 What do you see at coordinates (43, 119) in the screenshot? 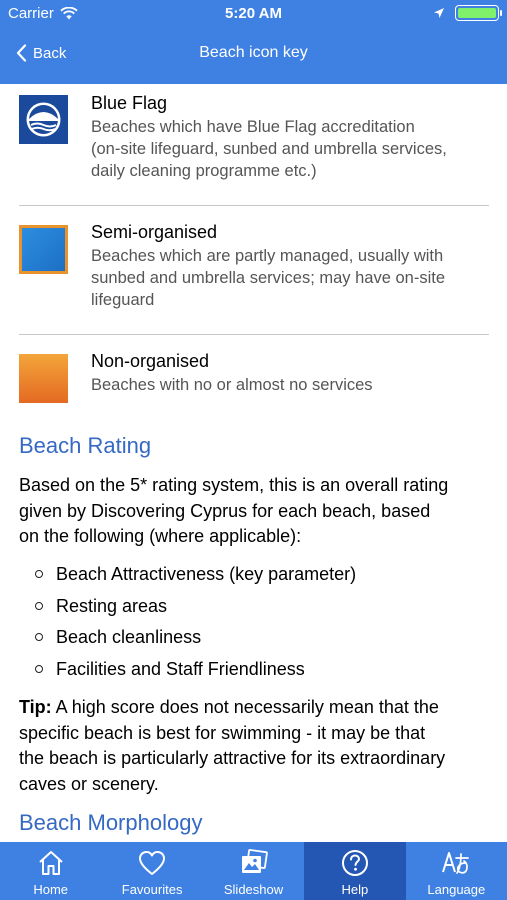
I see `blue-flag-icon` at bounding box center [43, 119].